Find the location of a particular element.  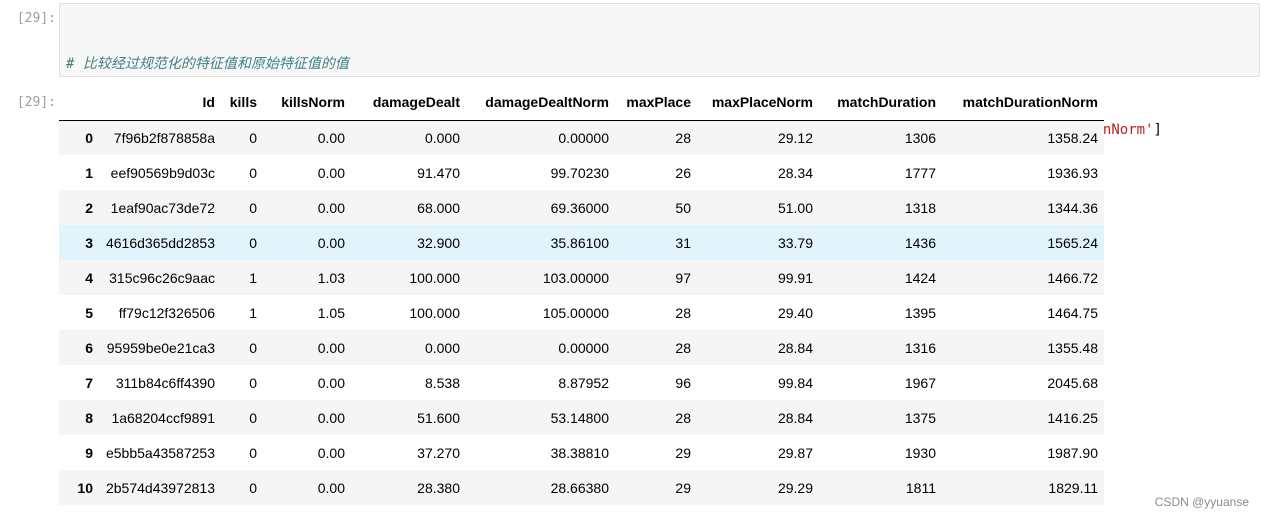

table-cell: 37.270 is located at coordinates (438, 452).